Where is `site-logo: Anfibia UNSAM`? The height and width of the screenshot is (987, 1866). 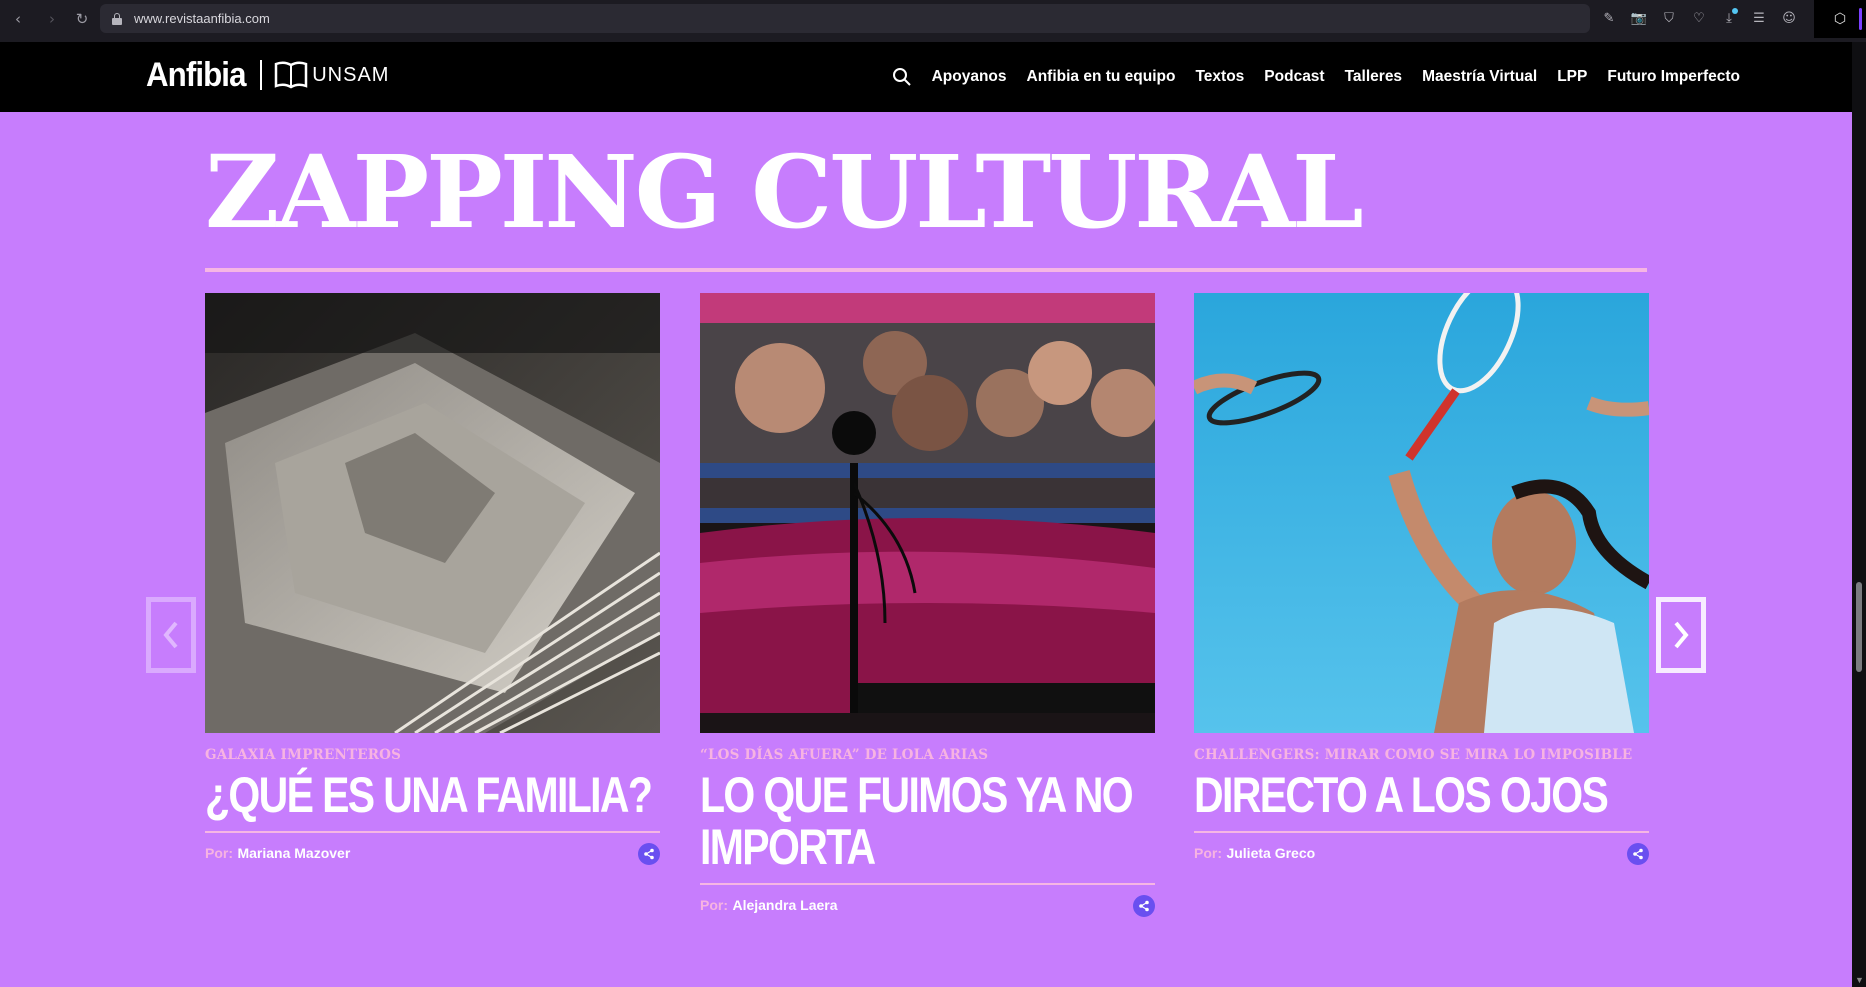 site-logo: Anfibia UNSAM is located at coordinates (267, 75).